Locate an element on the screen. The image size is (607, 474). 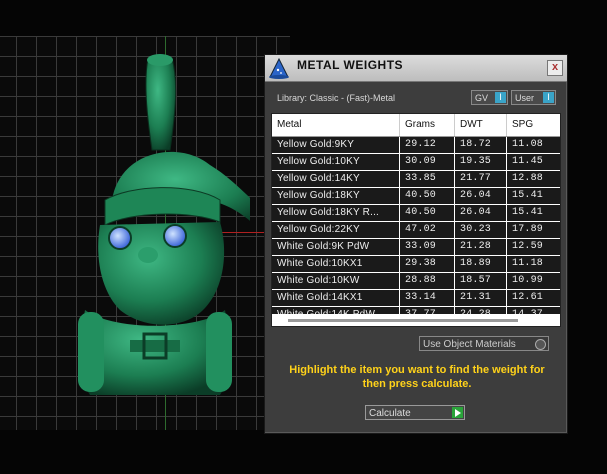
cell-dwt: 21.28 is located at coordinates (481, 247).